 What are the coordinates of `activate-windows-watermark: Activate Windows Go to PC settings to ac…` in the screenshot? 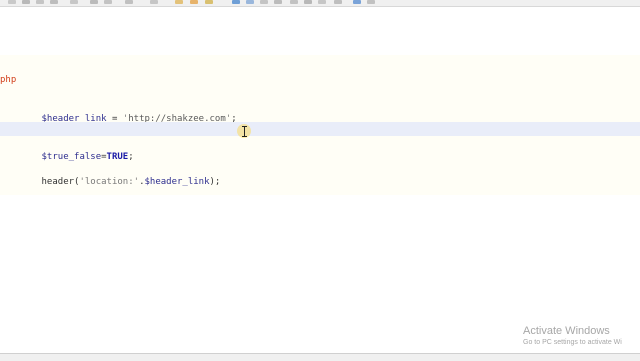 It's located at (572, 336).